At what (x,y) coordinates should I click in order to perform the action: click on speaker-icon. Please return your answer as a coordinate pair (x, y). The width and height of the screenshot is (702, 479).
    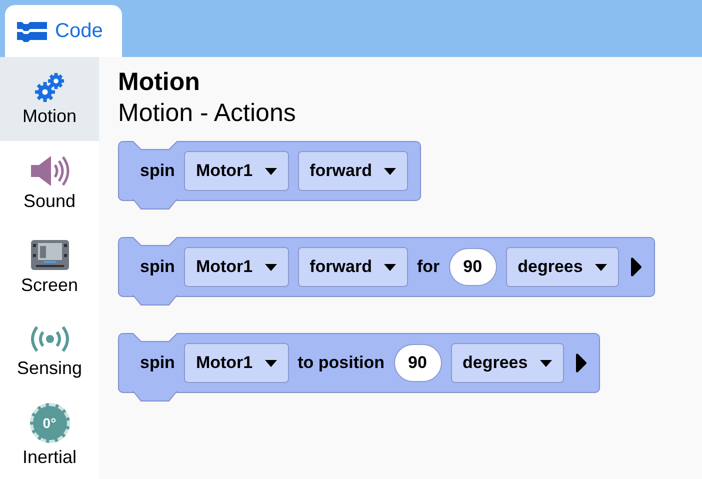
    Looking at the image, I should click on (49, 171).